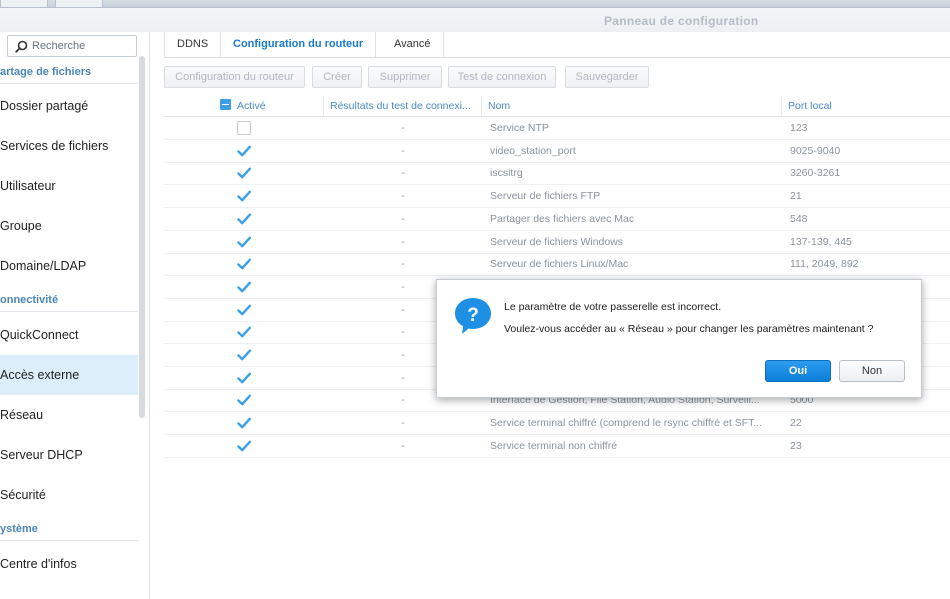 The height and width of the screenshot is (599, 950). What do you see at coordinates (69, 186) in the screenshot?
I see `sidebar-item-user: Utilisateur` at bounding box center [69, 186].